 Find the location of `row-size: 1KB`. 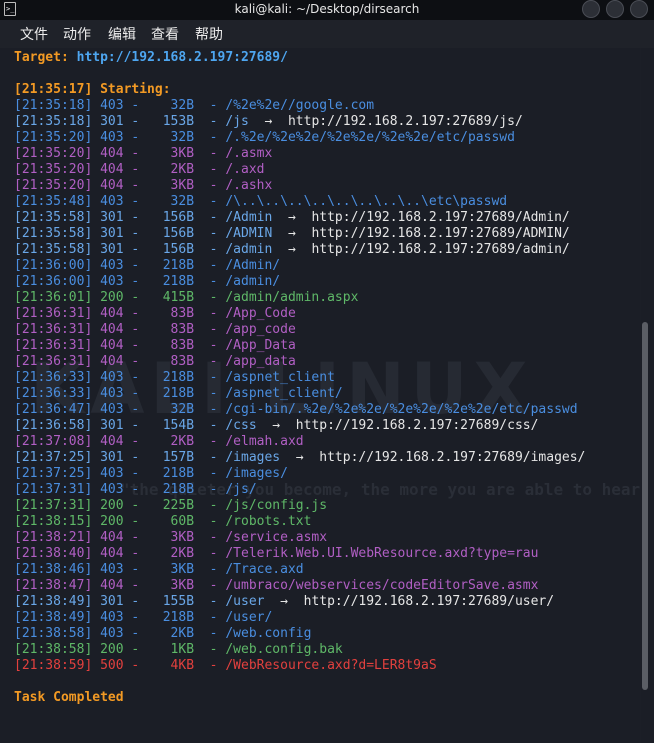

row-size: 1KB is located at coordinates (182, 649).